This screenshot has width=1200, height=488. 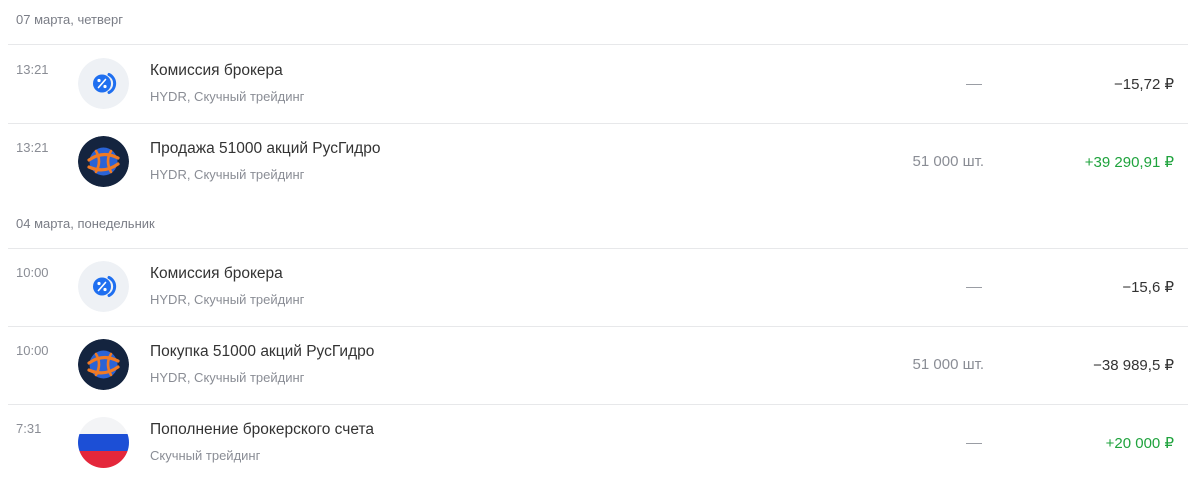 I want to click on operation-title: Продажа 51000 акций РусГидро, so click(x=265, y=148).